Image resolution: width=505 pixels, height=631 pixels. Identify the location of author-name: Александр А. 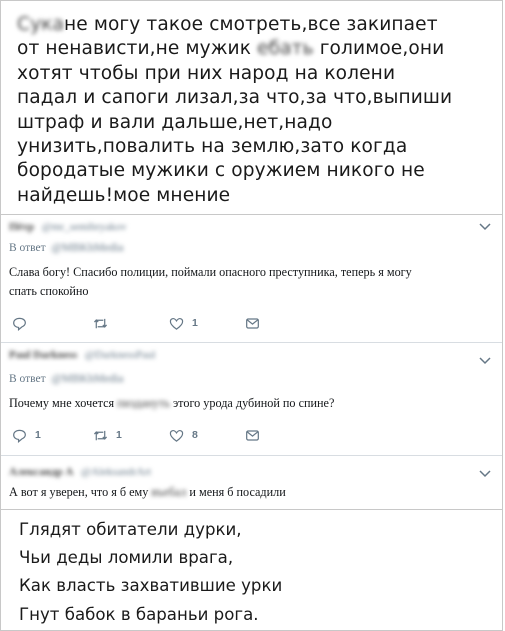
(41, 472).